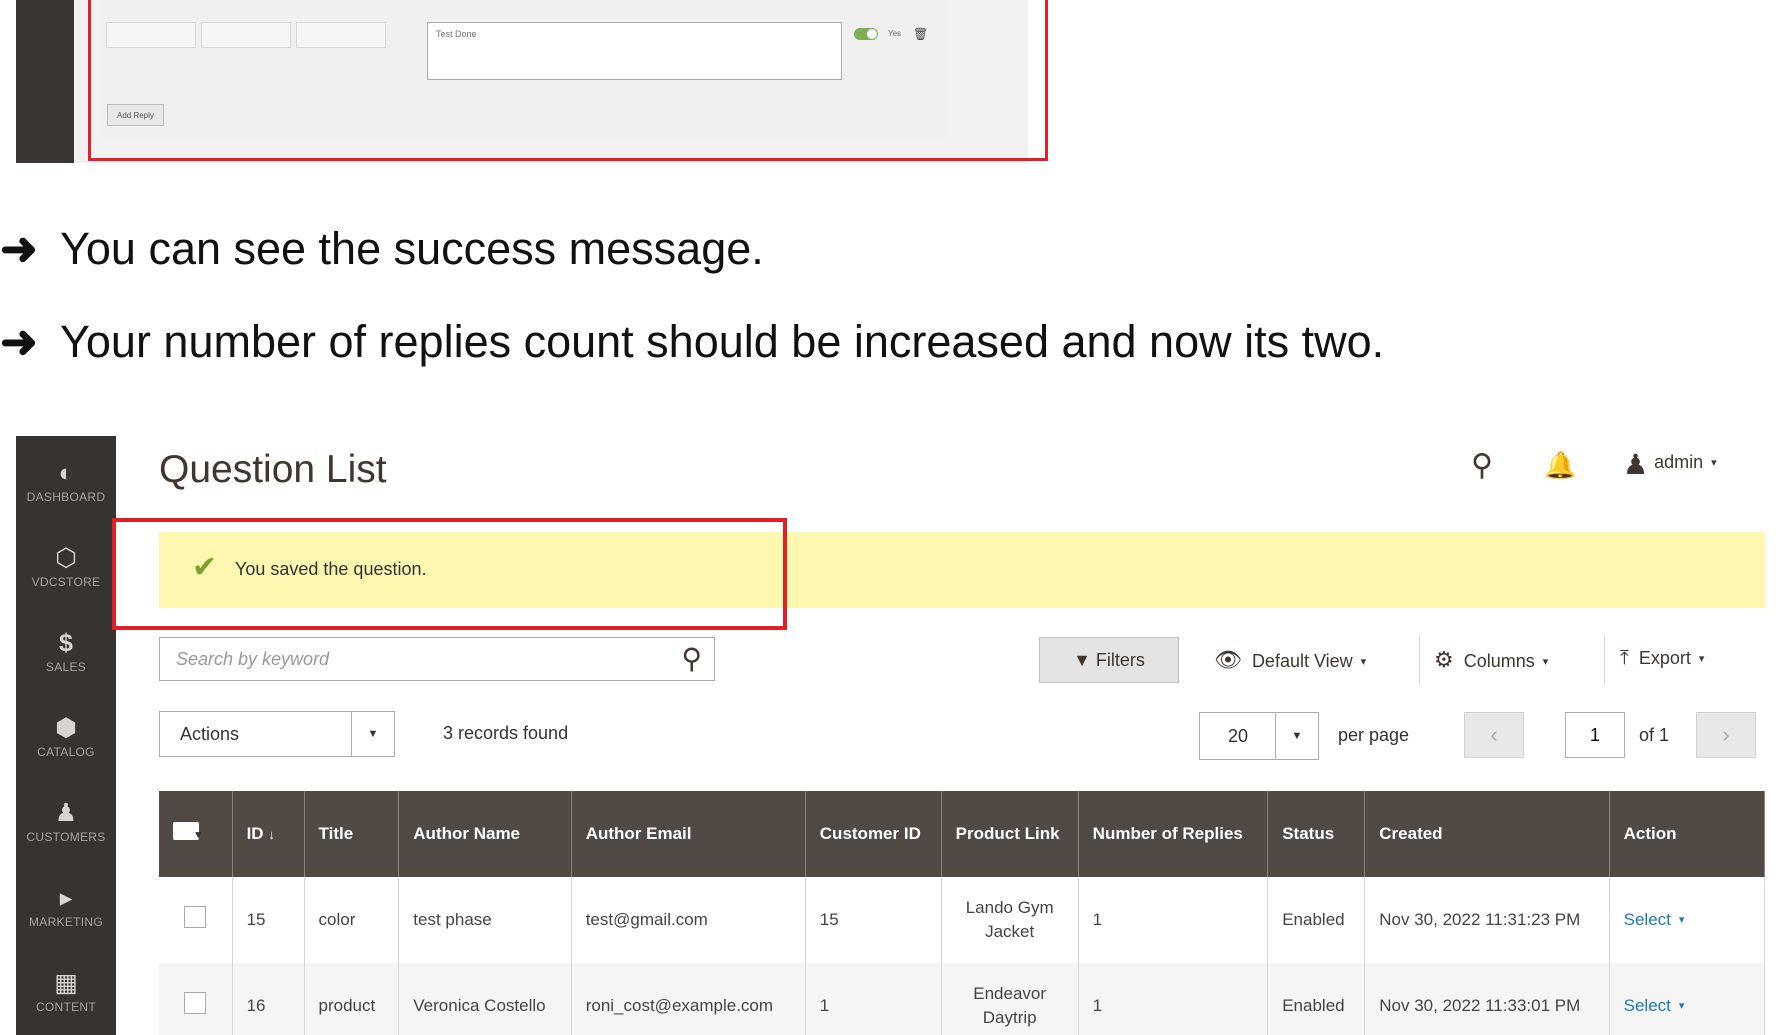  I want to click on success-message-text: You saved the question., so click(331, 569).